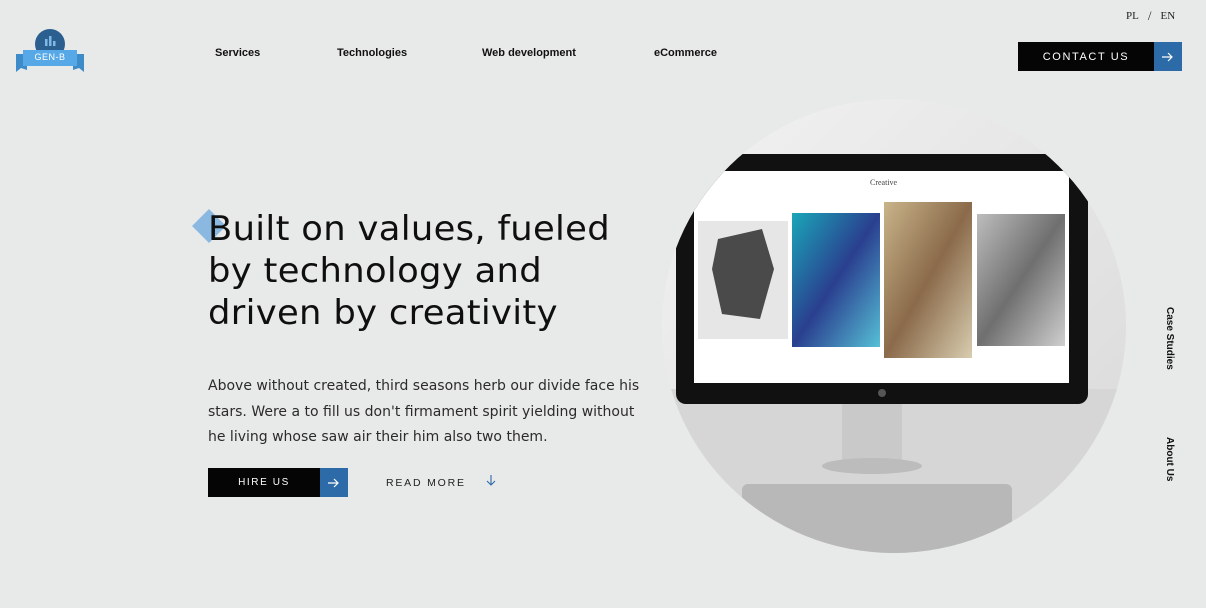 The width and height of the screenshot is (1206, 608). I want to click on read-more-link: READ MORE, so click(441, 482).